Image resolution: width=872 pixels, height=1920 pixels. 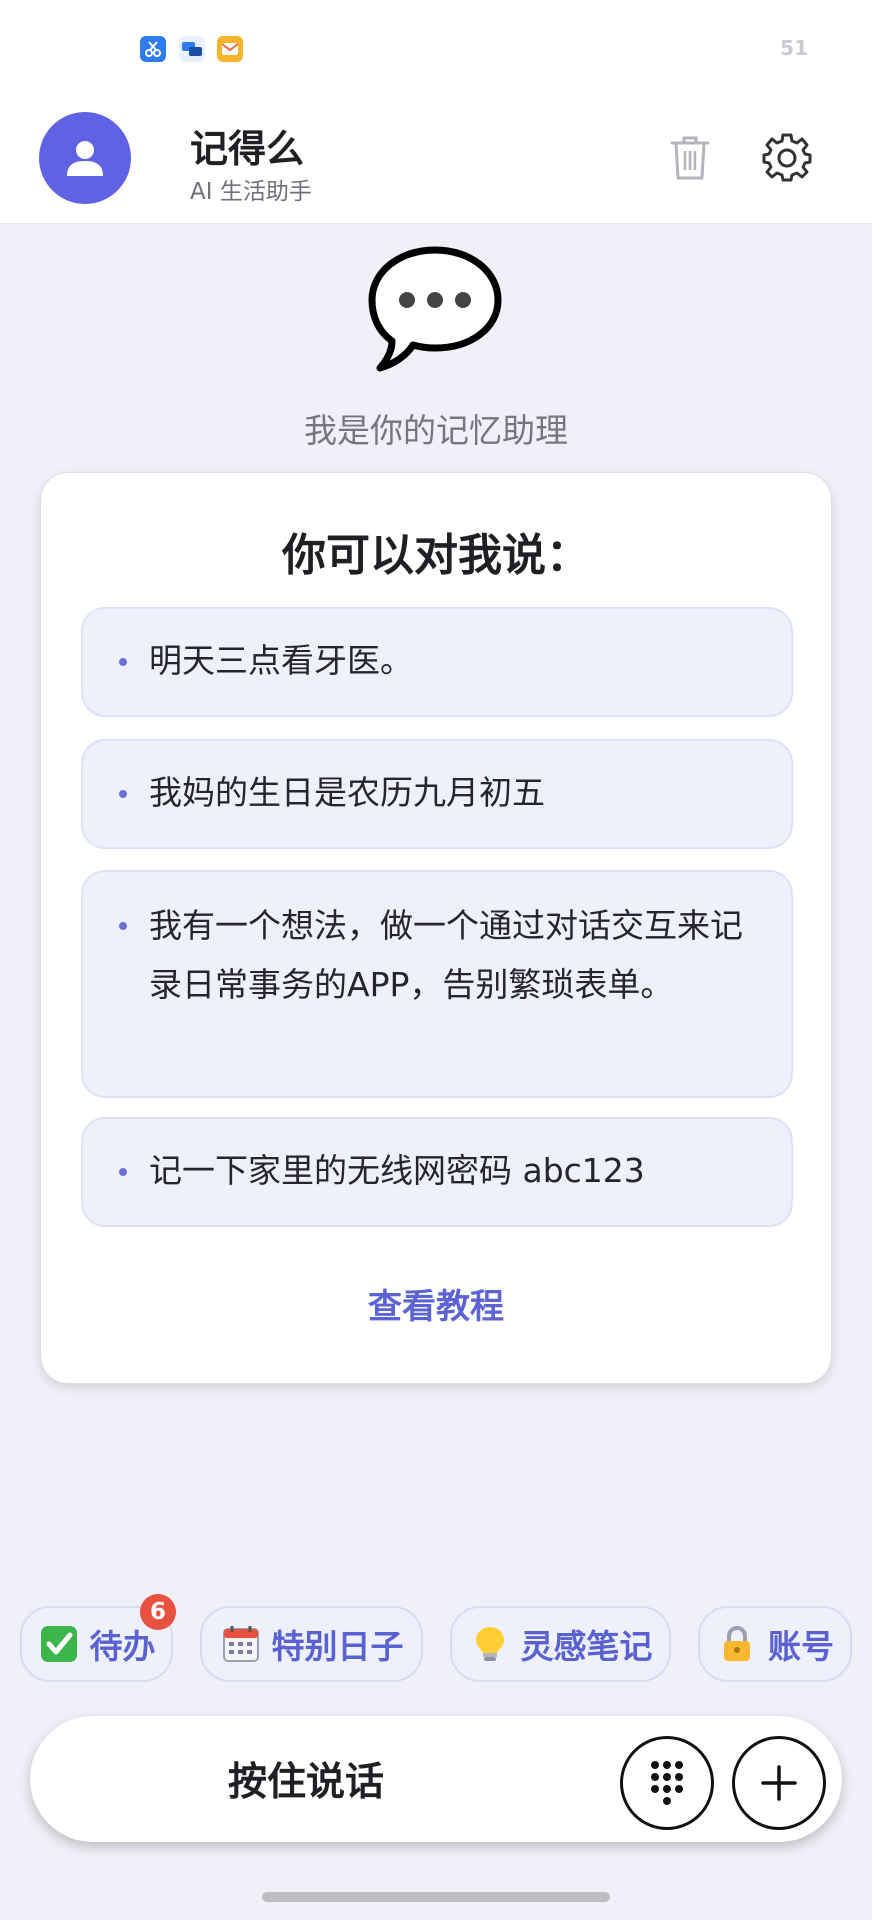 I want to click on chip-label: 账号, so click(x=801, y=1646).